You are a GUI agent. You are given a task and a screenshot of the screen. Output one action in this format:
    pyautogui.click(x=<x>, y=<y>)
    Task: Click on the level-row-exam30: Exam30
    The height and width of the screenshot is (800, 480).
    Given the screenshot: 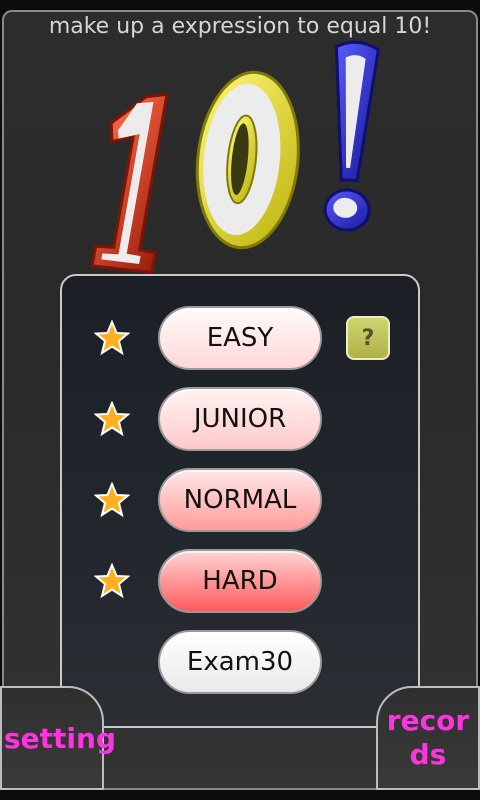 What is the action you would take?
    pyautogui.click(x=240, y=662)
    